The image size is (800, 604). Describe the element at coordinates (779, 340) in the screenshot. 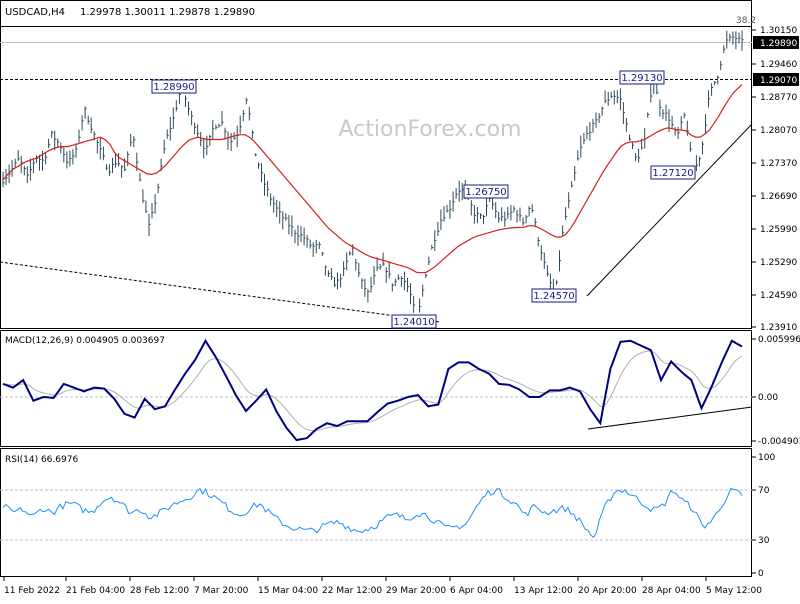

I see `macd-tick: 0.005996` at that location.